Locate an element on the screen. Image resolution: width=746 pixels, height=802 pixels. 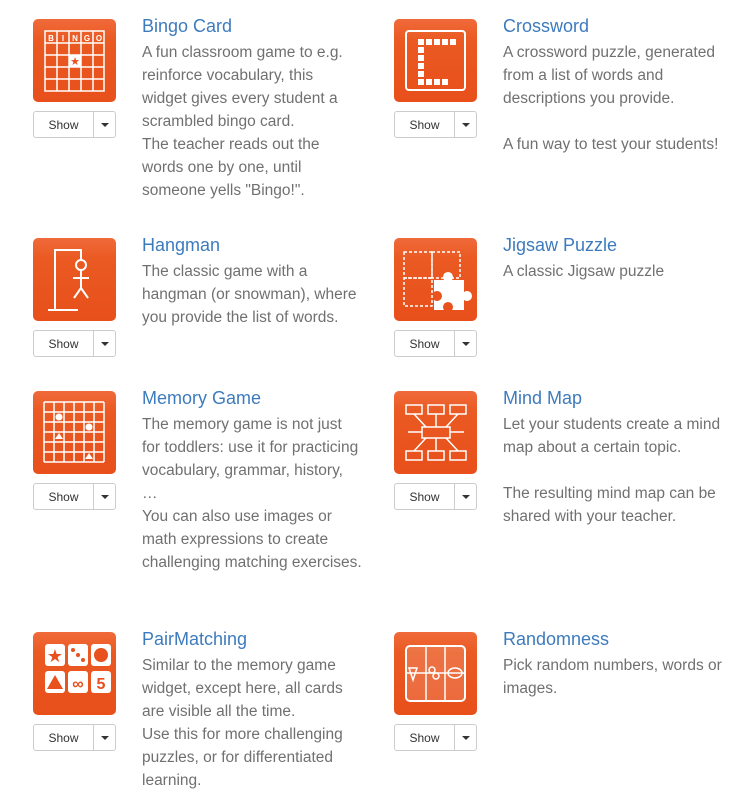
widget-title: Randomness is located at coordinates (556, 639).